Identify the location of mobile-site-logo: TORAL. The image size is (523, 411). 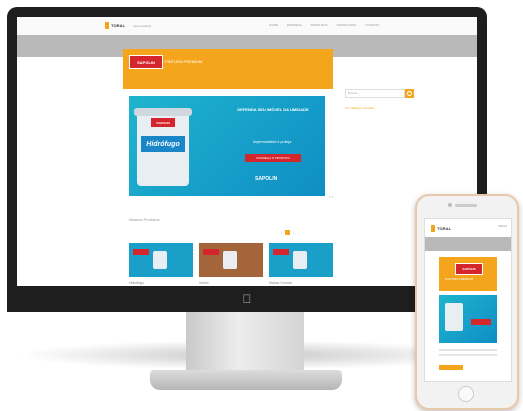
(441, 228).